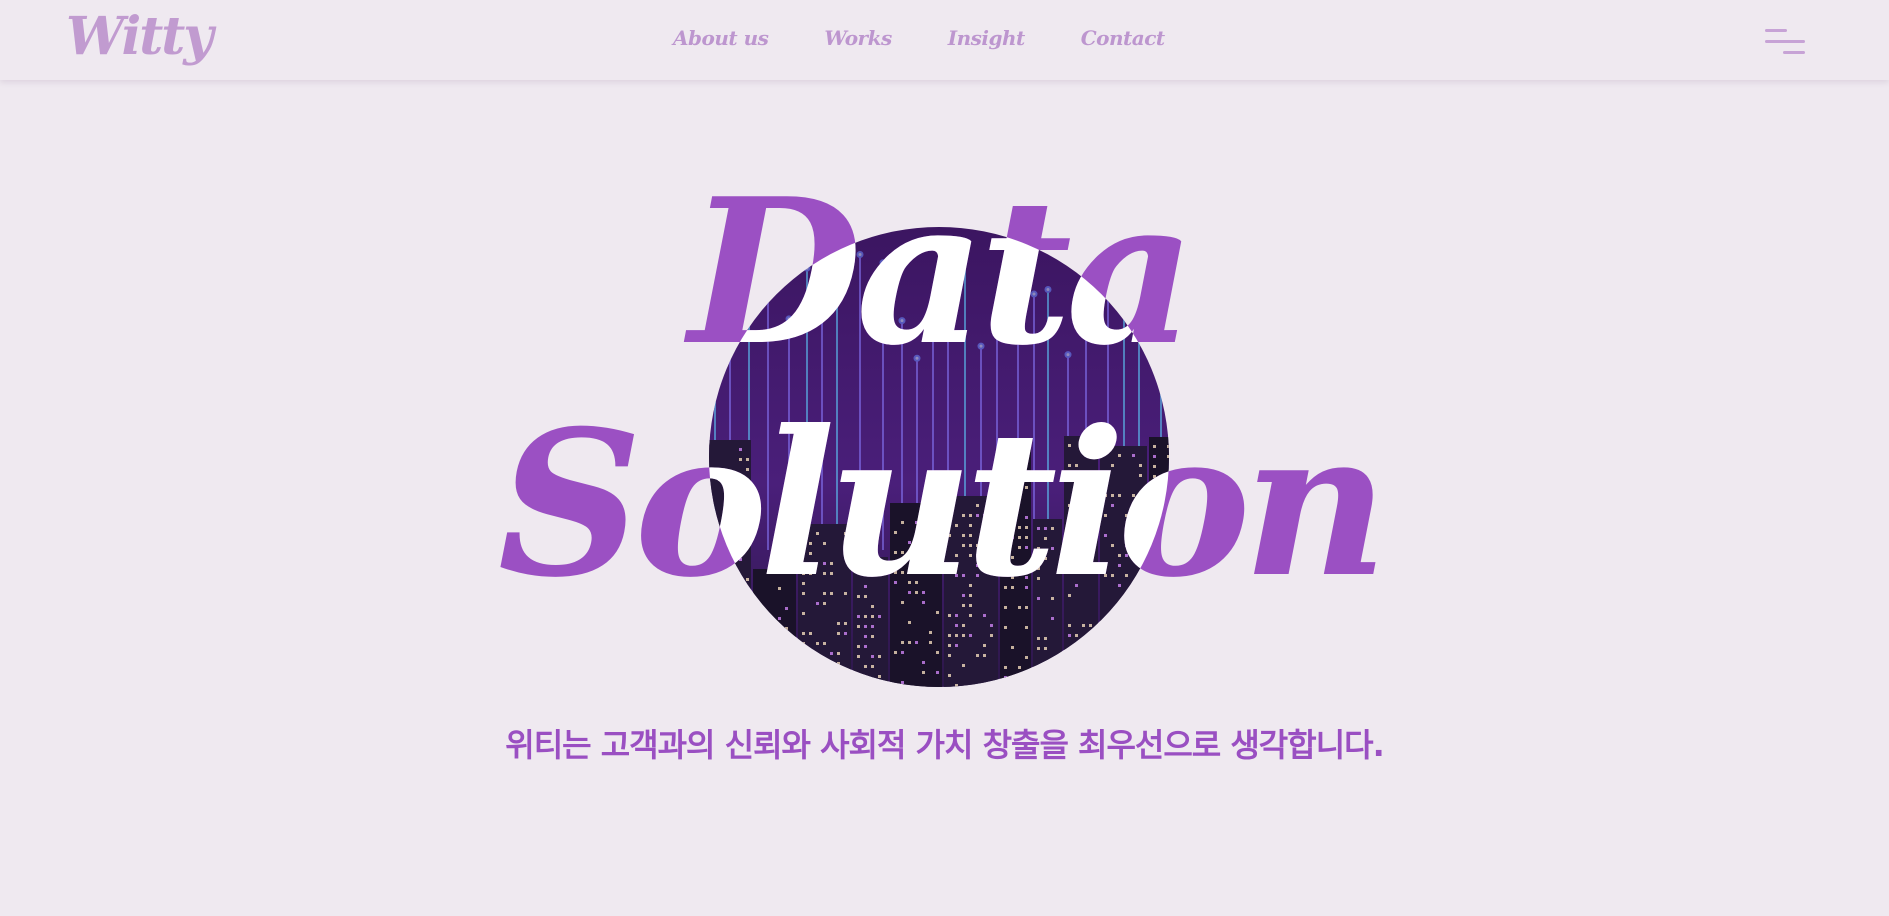 This screenshot has width=1889, height=916. Describe the element at coordinates (139, 36) in the screenshot. I see `witty-logo: Witty` at that location.